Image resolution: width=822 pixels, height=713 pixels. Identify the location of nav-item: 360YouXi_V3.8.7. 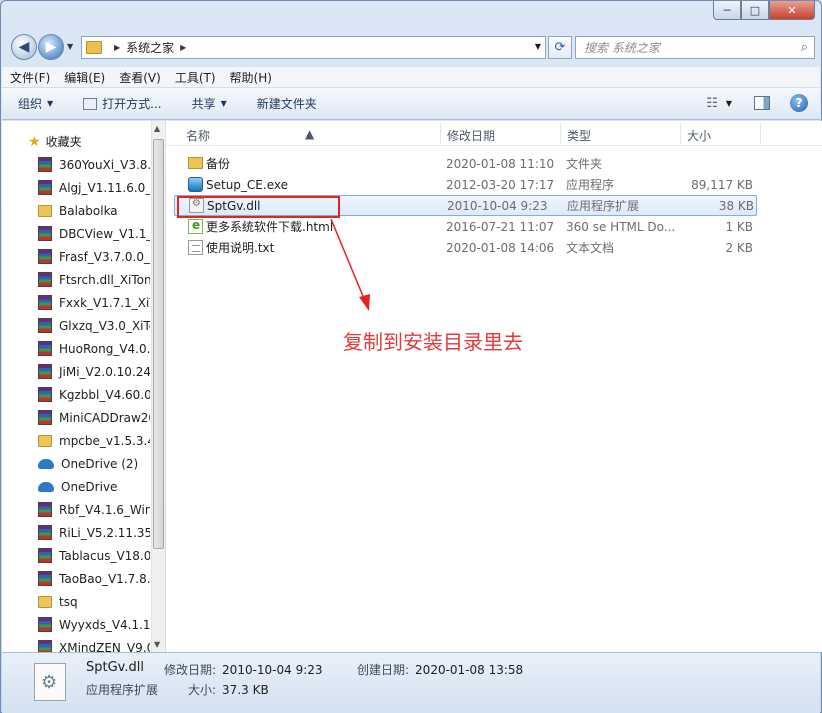
(94, 164).